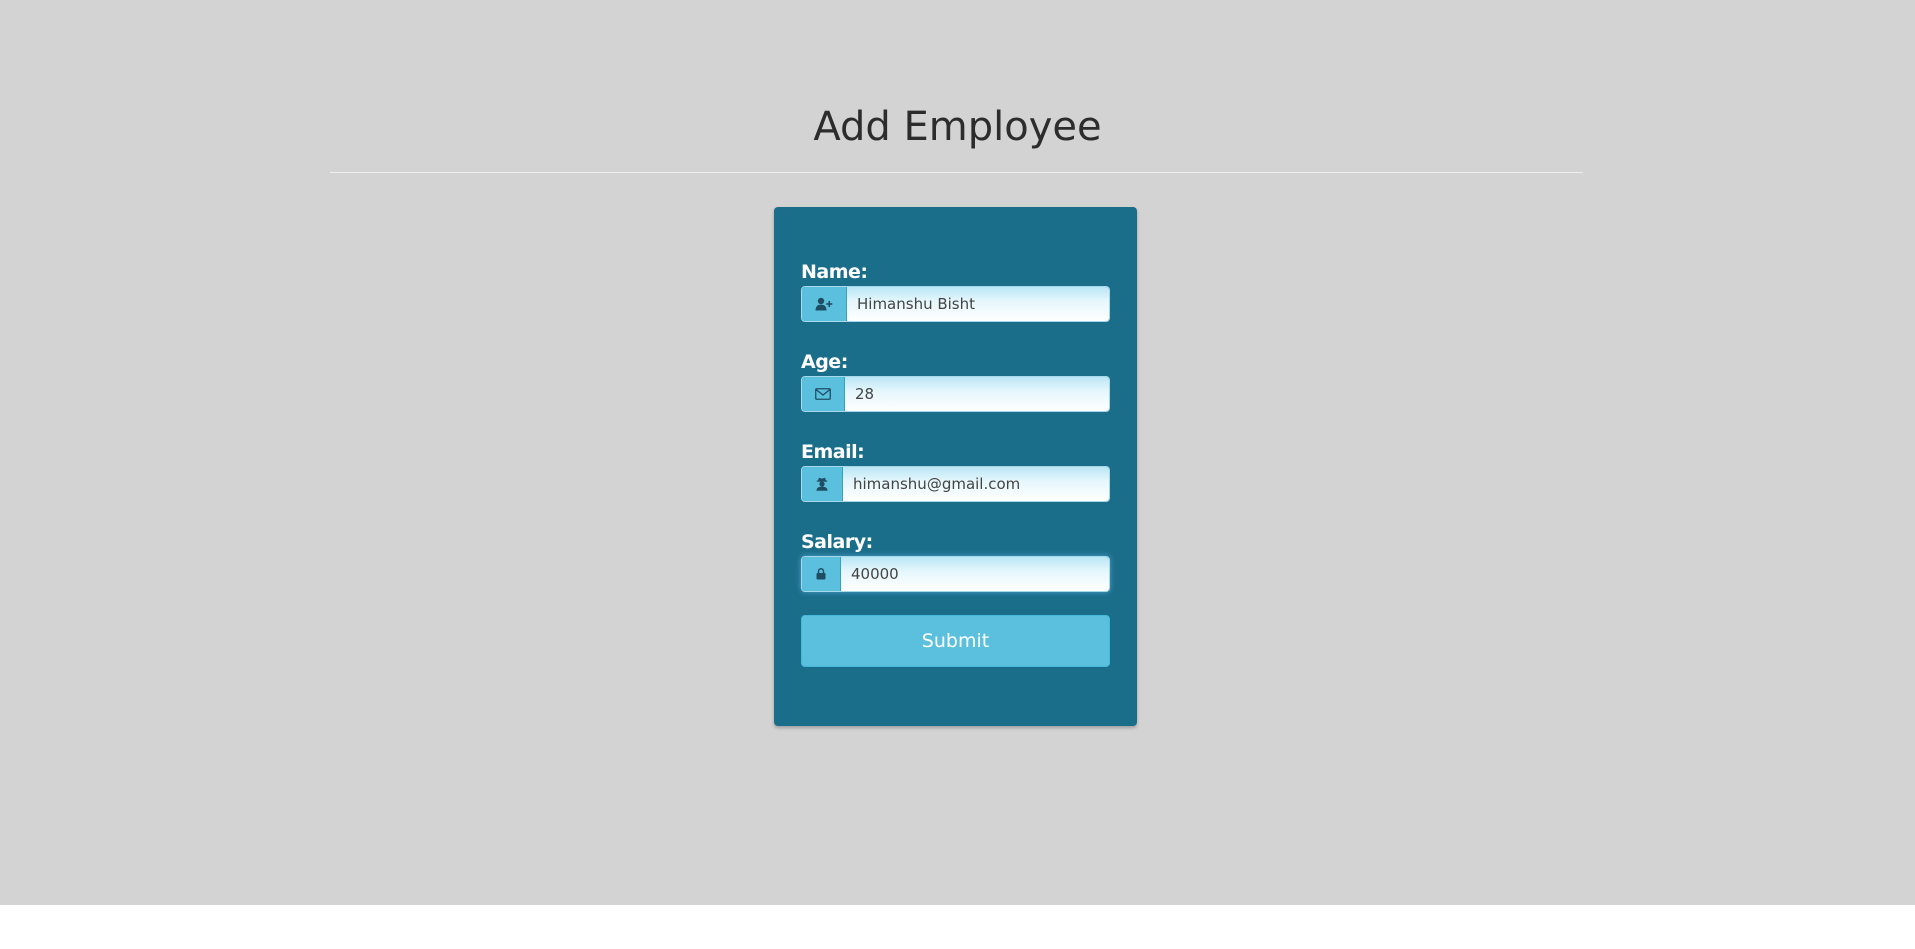 This screenshot has height=949, width=1915. What do you see at coordinates (834, 272) in the screenshot?
I see `name-label: Name:` at bounding box center [834, 272].